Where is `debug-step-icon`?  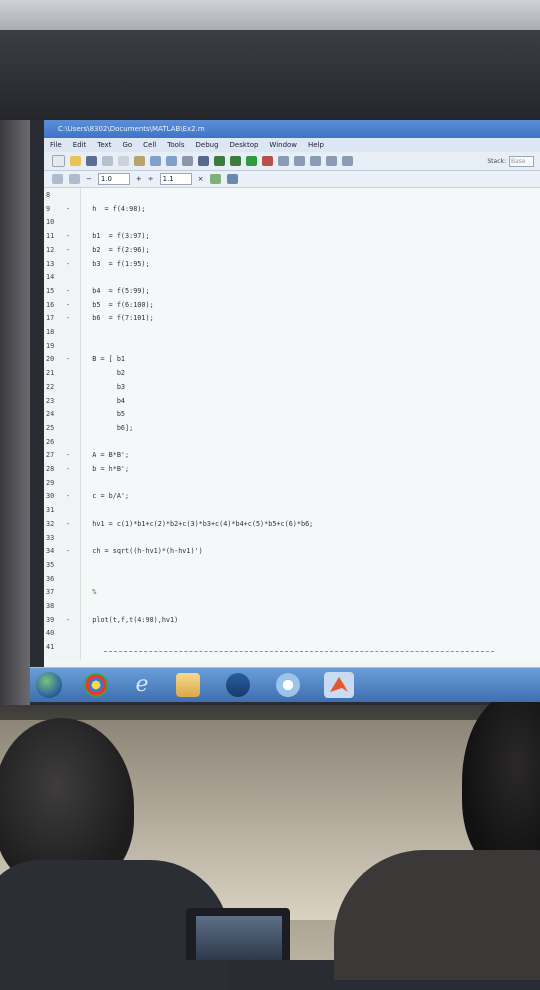
debug-step-icon is located at coordinates (283, 161).